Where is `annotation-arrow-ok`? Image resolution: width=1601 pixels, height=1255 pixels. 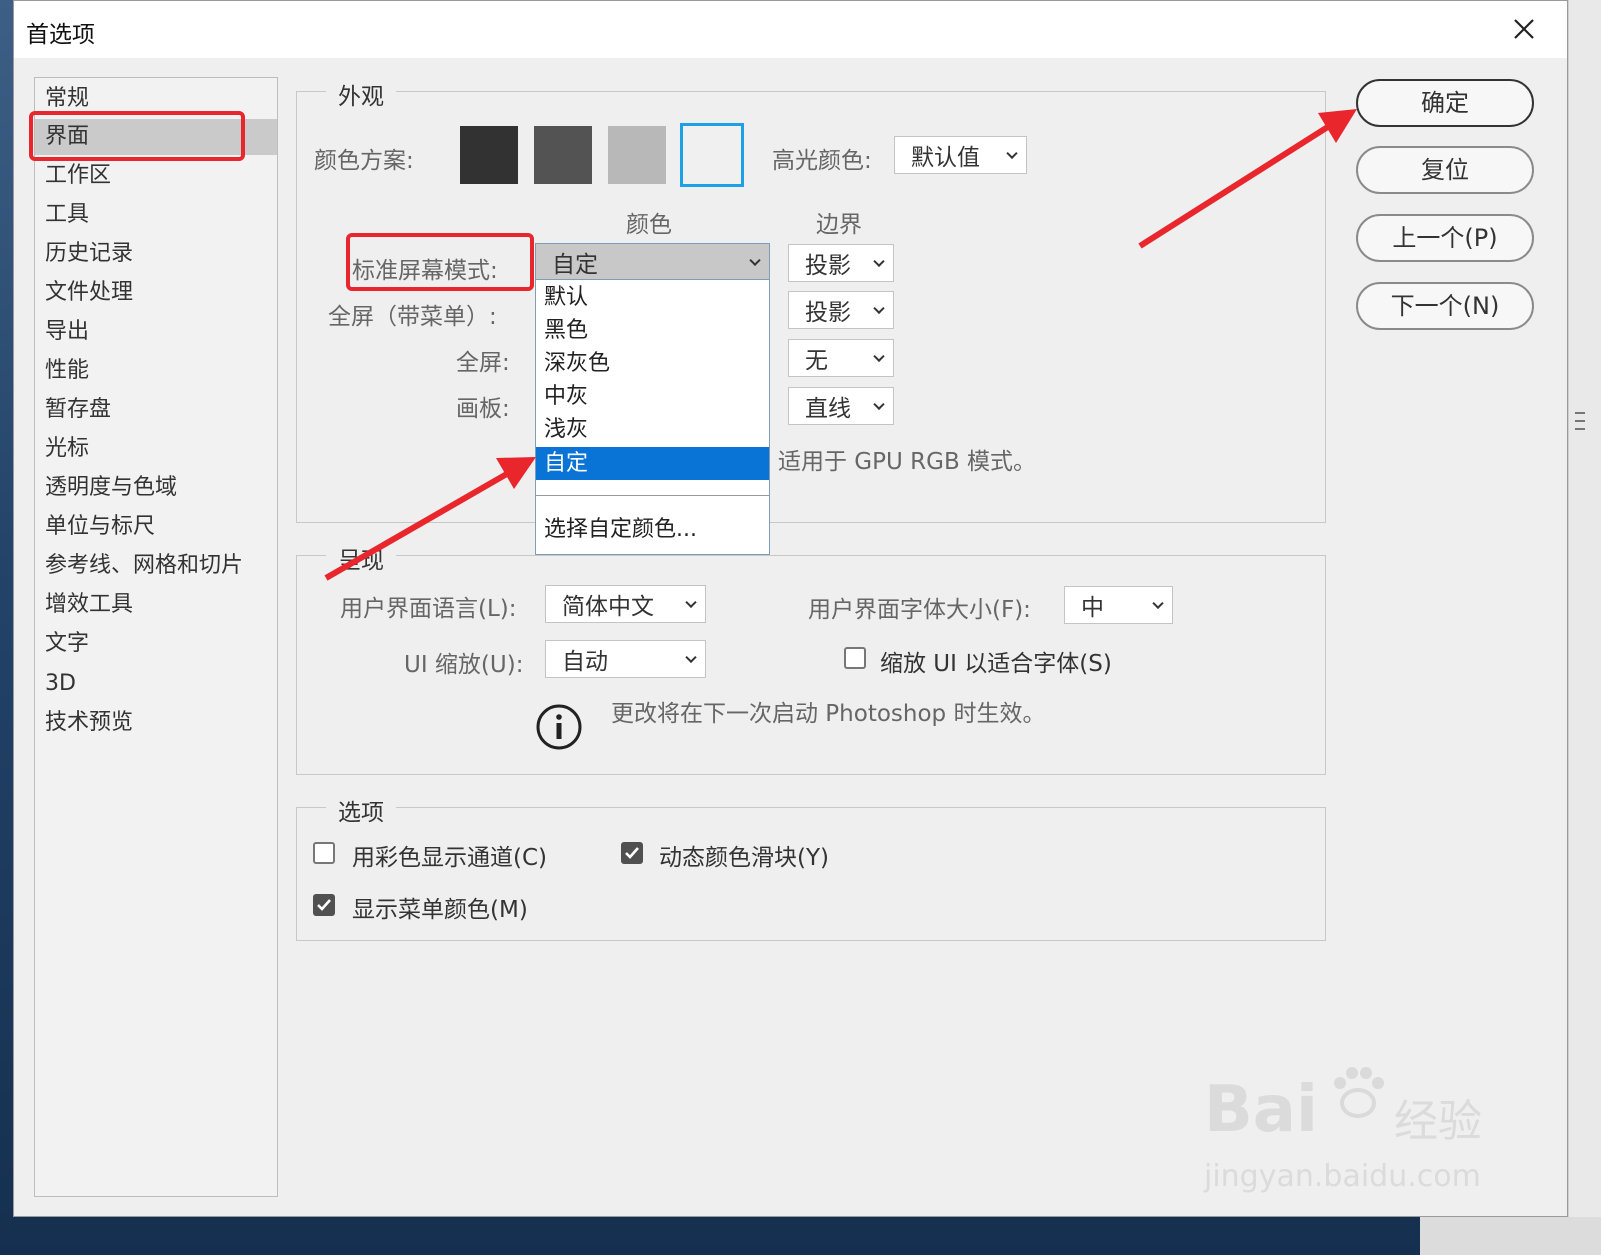 annotation-arrow-ok is located at coordinates (1247, 179).